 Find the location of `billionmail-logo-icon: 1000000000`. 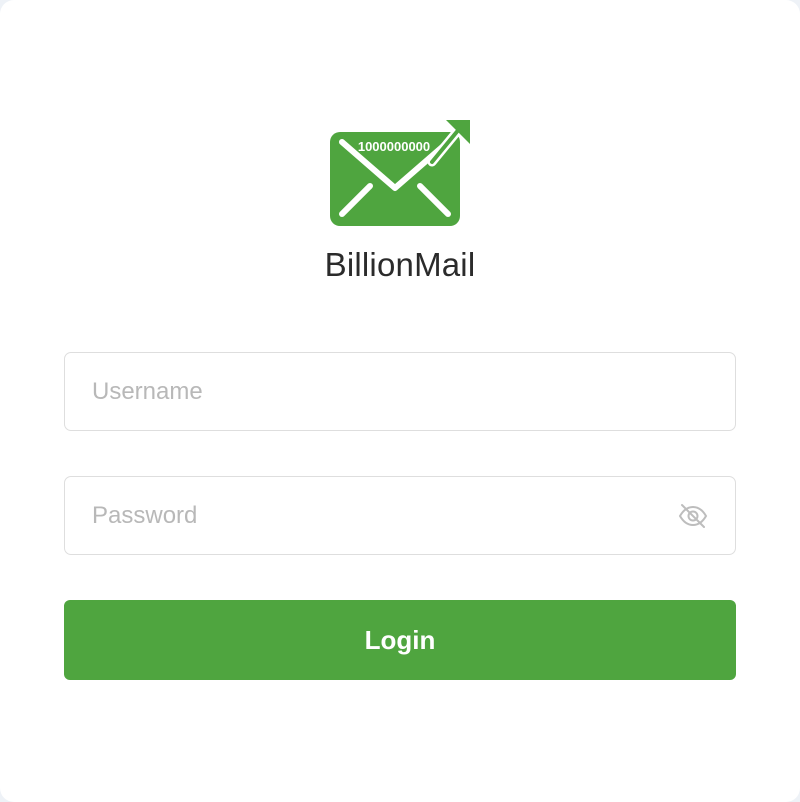

billionmail-logo-icon: 1000000000 is located at coordinates (400, 173).